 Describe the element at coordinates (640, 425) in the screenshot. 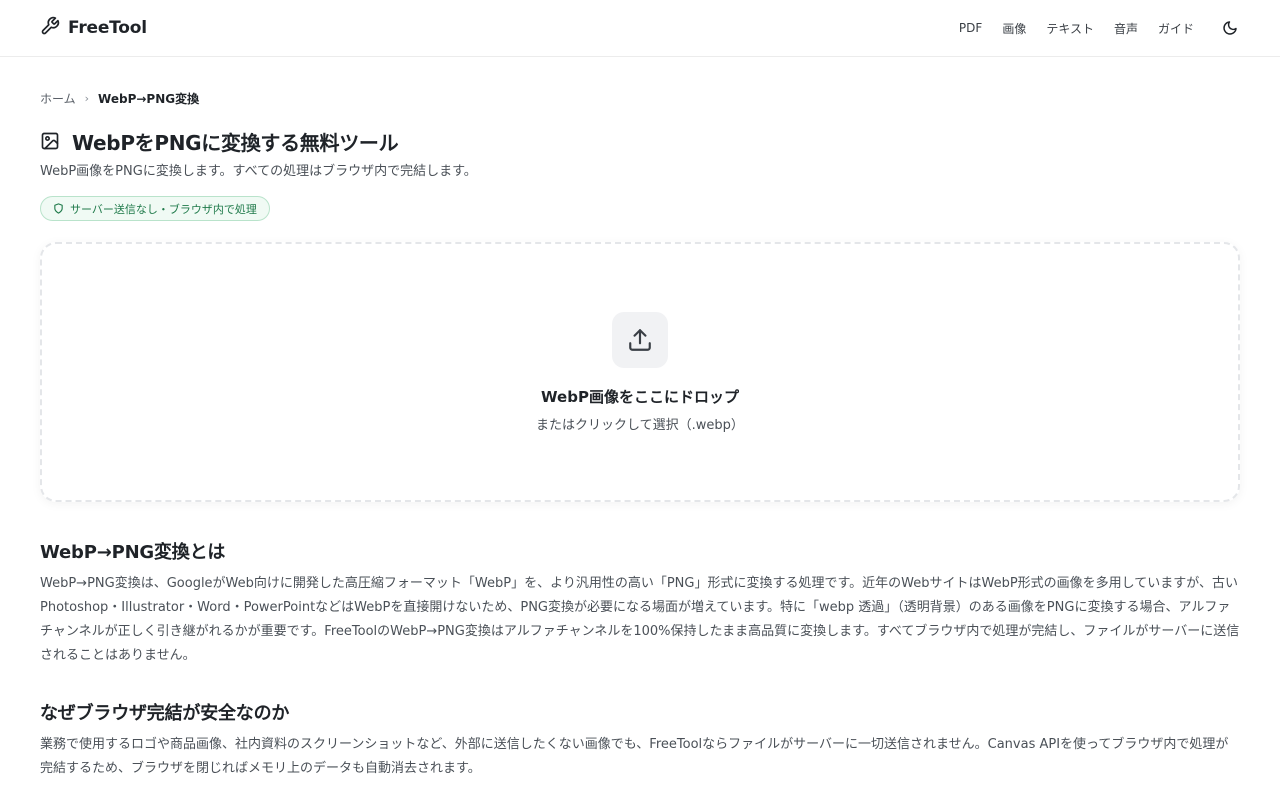

I see `dropzone-hint: またはクリックして選択（.webp）` at that location.